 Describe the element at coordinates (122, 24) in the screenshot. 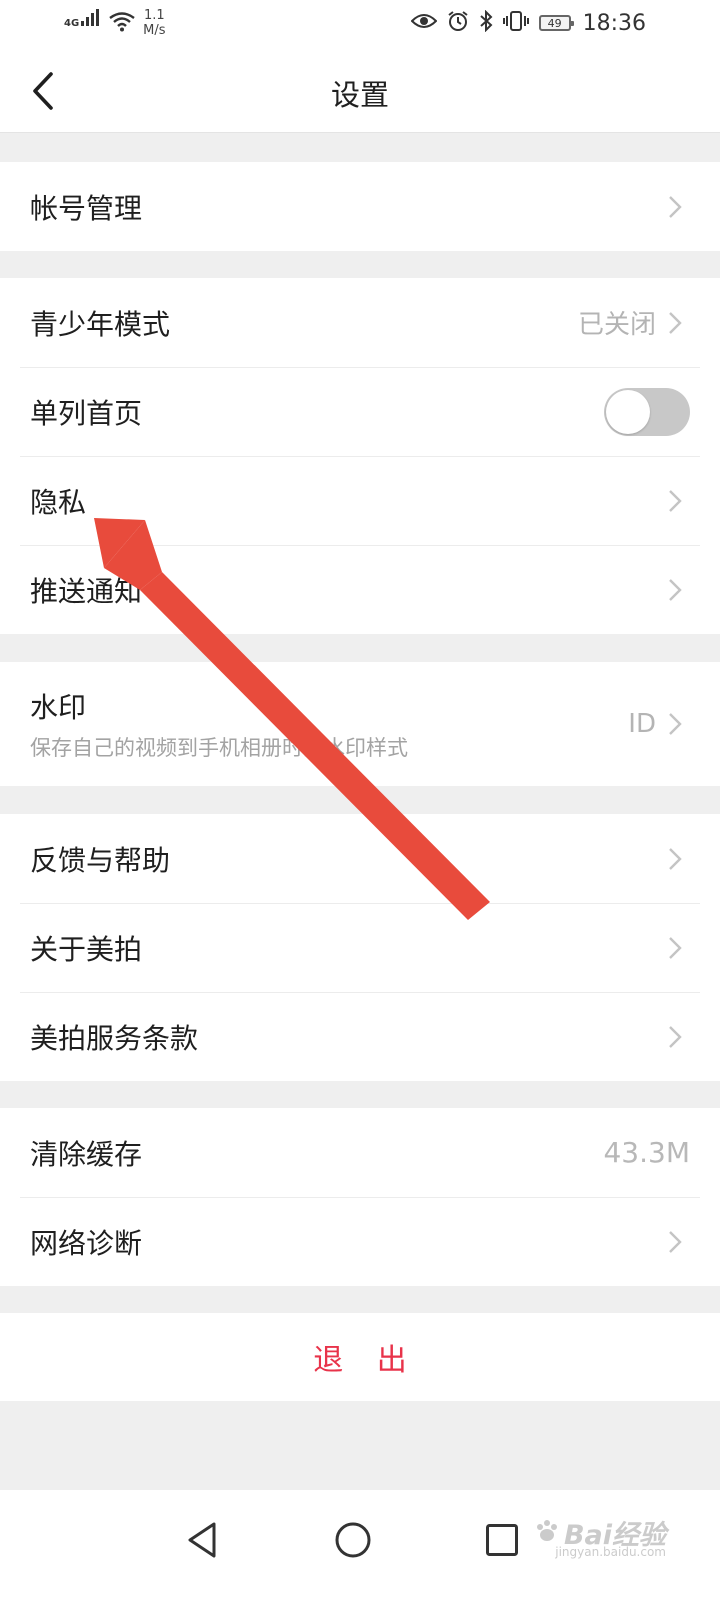

I see `wifi-icon` at that location.